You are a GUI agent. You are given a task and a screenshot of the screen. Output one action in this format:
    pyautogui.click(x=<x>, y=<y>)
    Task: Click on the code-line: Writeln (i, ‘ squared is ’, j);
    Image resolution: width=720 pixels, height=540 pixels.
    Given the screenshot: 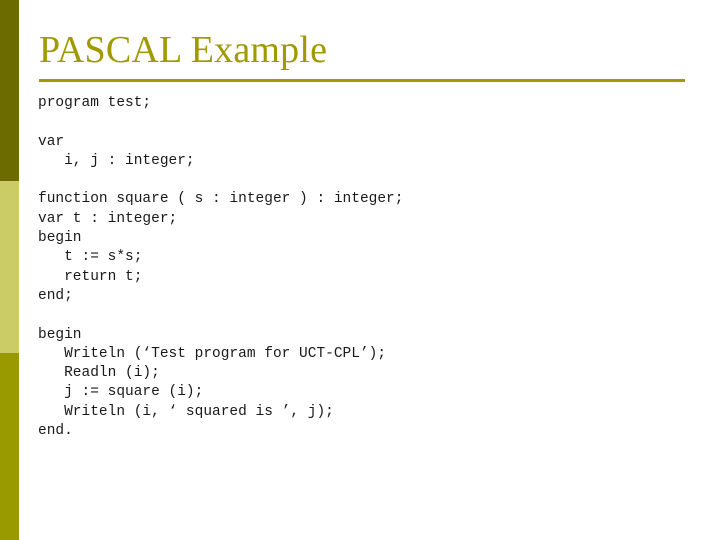 What is the action you would take?
    pyautogui.click(x=186, y=411)
    